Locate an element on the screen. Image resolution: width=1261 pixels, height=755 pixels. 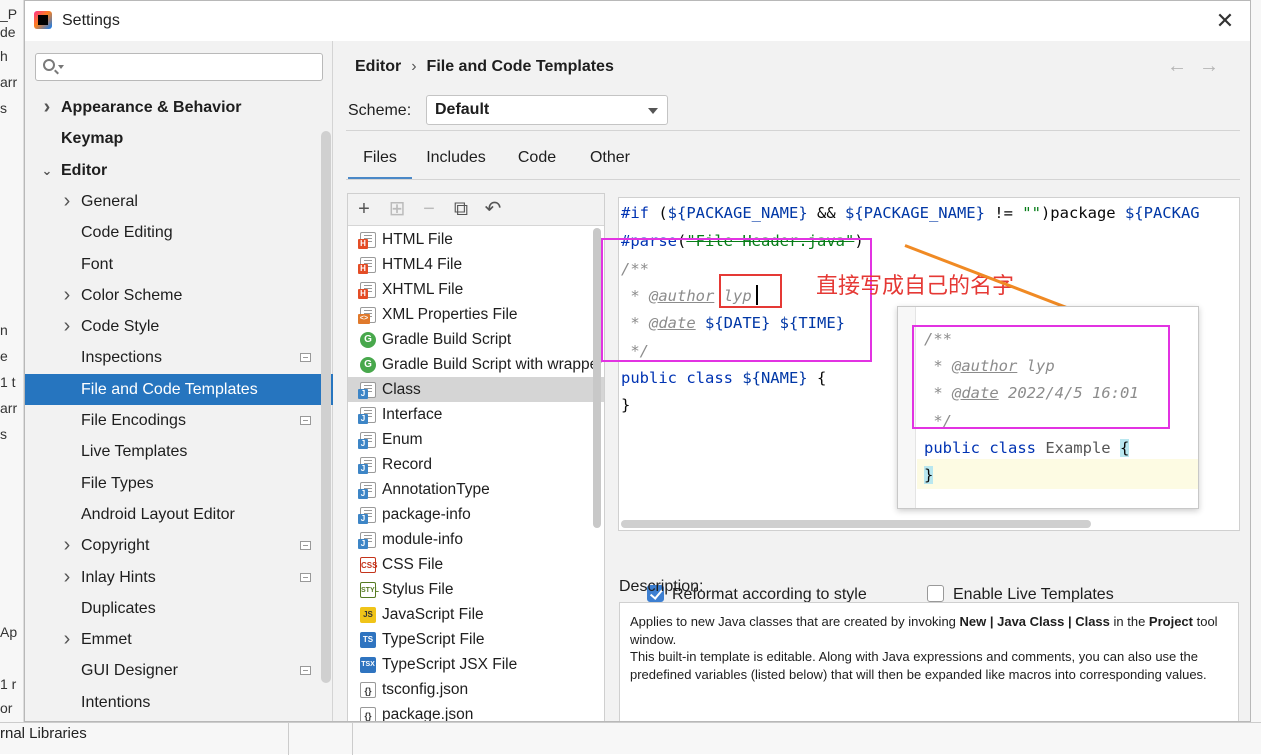
styl-file-icon: STYL is located at coordinates (369, 590).